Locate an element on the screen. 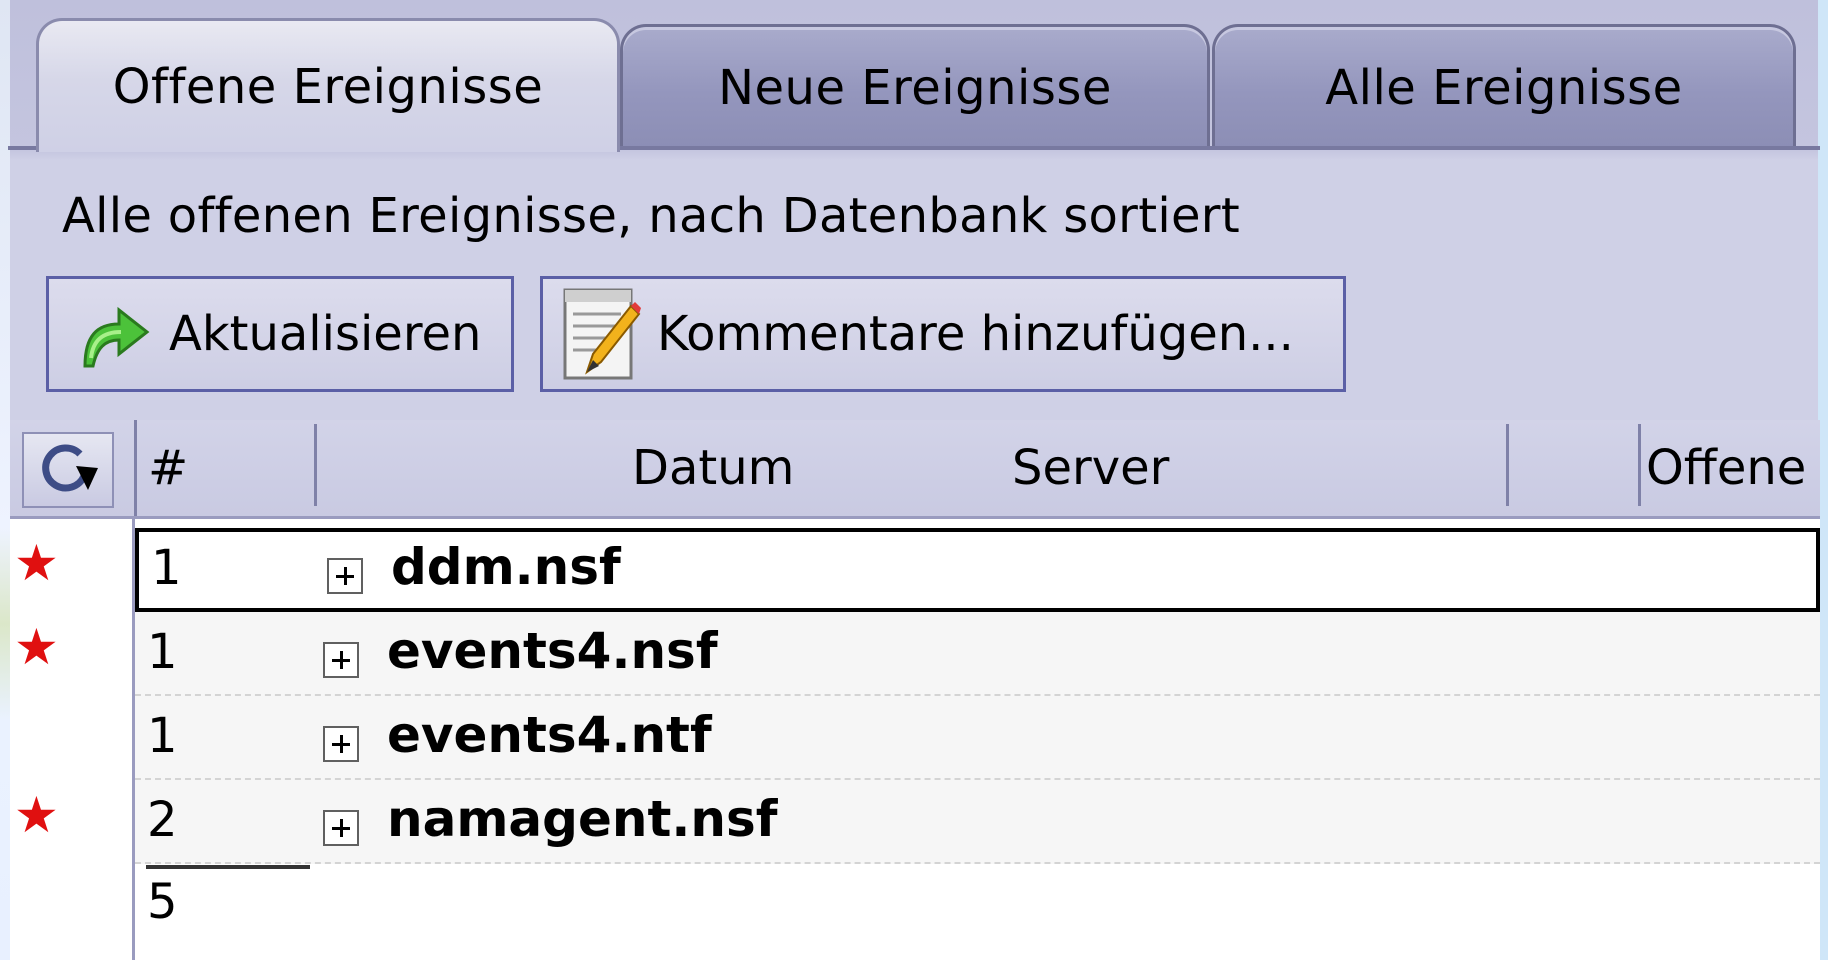  refresh-button: Aktualisieren is located at coordinates (280, 334).